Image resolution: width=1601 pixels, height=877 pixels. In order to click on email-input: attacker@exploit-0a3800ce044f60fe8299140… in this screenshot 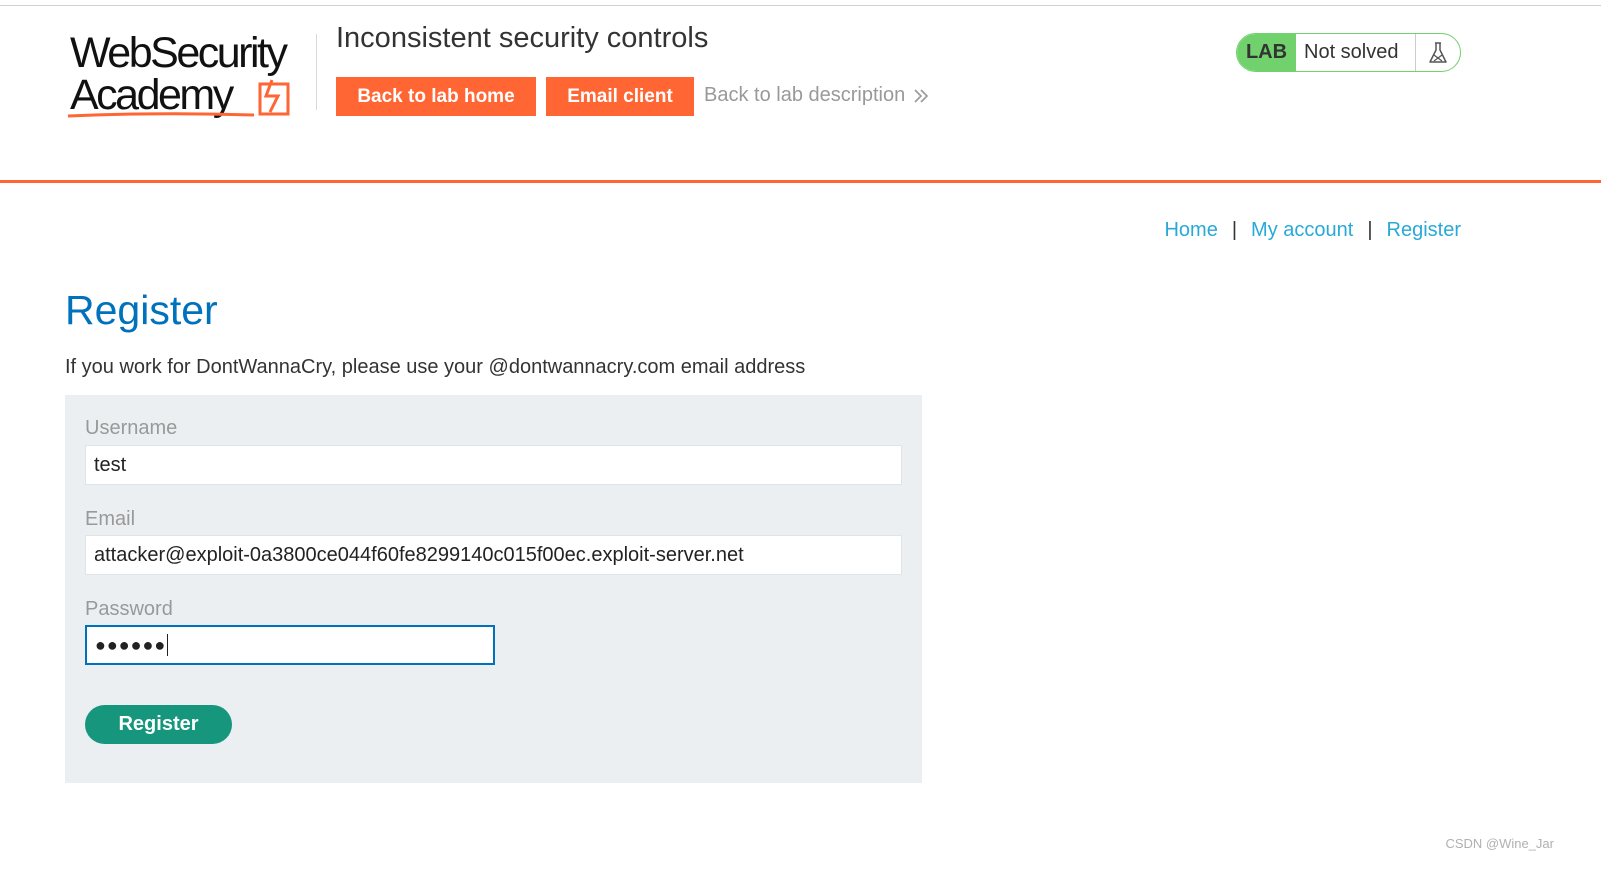, I will do `click(493, 555)`.